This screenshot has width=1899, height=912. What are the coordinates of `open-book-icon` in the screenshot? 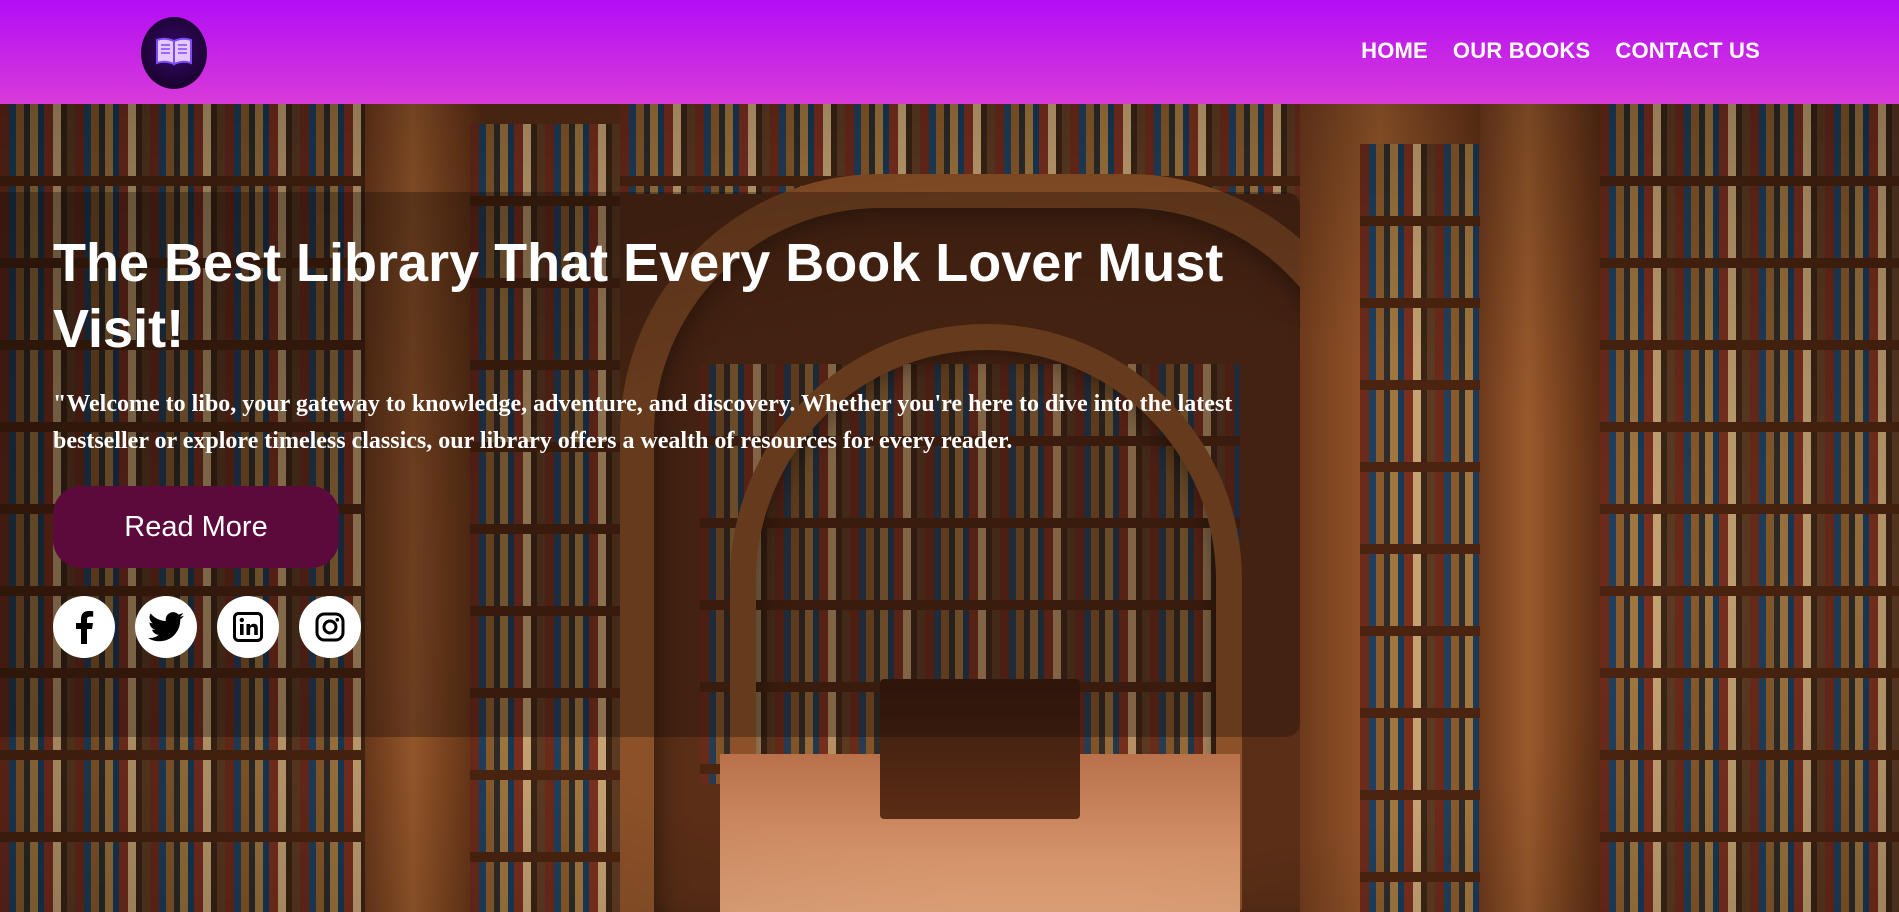 It's located at (174, 53).